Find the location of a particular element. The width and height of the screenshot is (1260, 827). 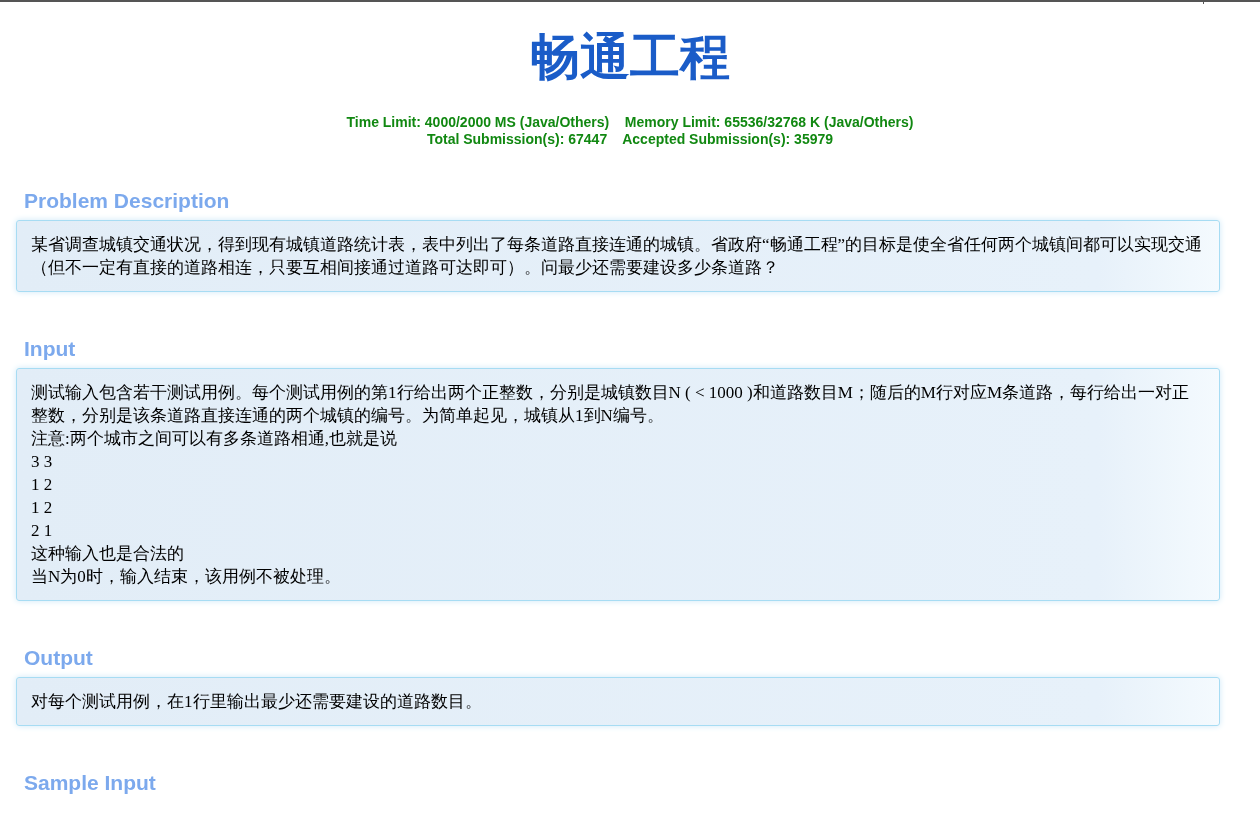

section-text: 当N为0时，输入结束，该用例不被处理。 is located at coordinates (186, 576).